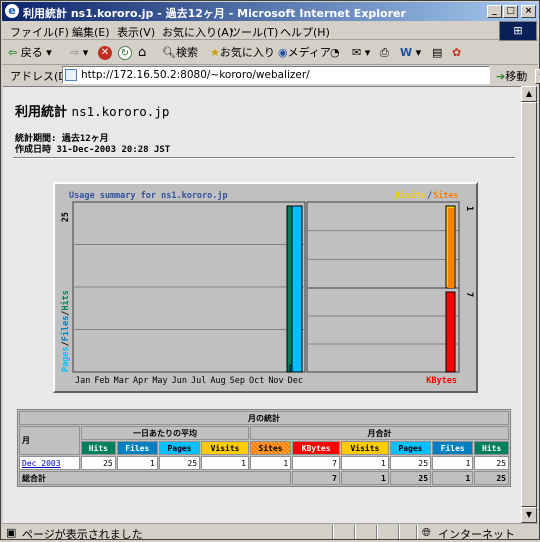  I want to click on col-total-visits: Visits, so click(365, 448).